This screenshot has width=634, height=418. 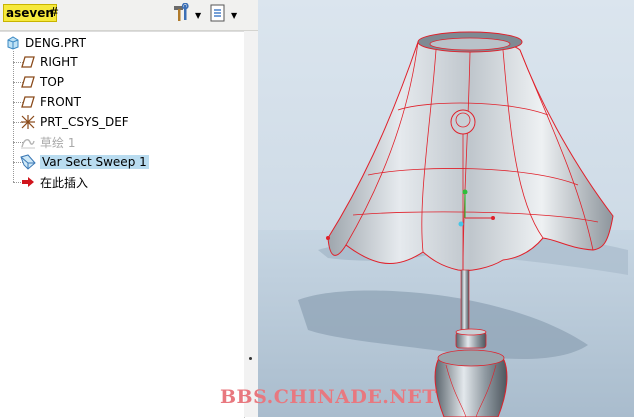 I want to click on tree-item-label: Var Sect Sweep 1, so click(x=94, y=162).